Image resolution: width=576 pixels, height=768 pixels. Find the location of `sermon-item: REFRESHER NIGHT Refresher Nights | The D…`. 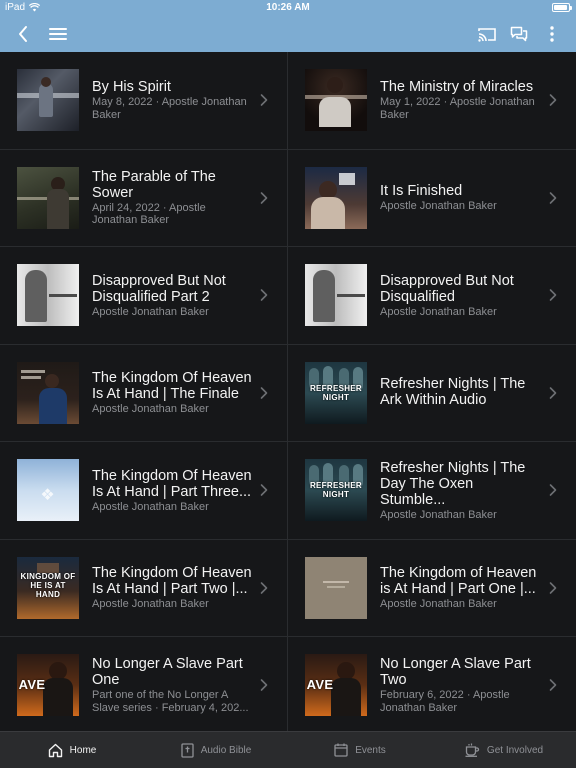

sermon-item: REFRESHER NIGHT Refresher Nights | The D… is located at coordinates (432, 491).